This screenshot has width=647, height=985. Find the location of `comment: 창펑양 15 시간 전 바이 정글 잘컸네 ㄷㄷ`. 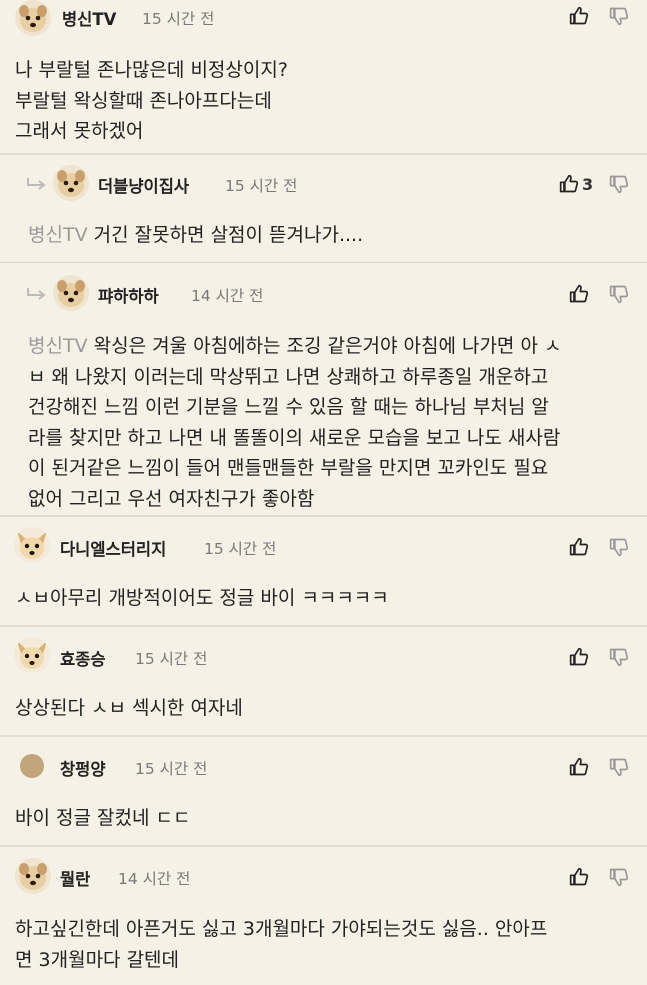

comment: 창펑양 15 시간 전 바이 정글 잘컸네 ㄷㄷ is located at coordinates (323, 792).